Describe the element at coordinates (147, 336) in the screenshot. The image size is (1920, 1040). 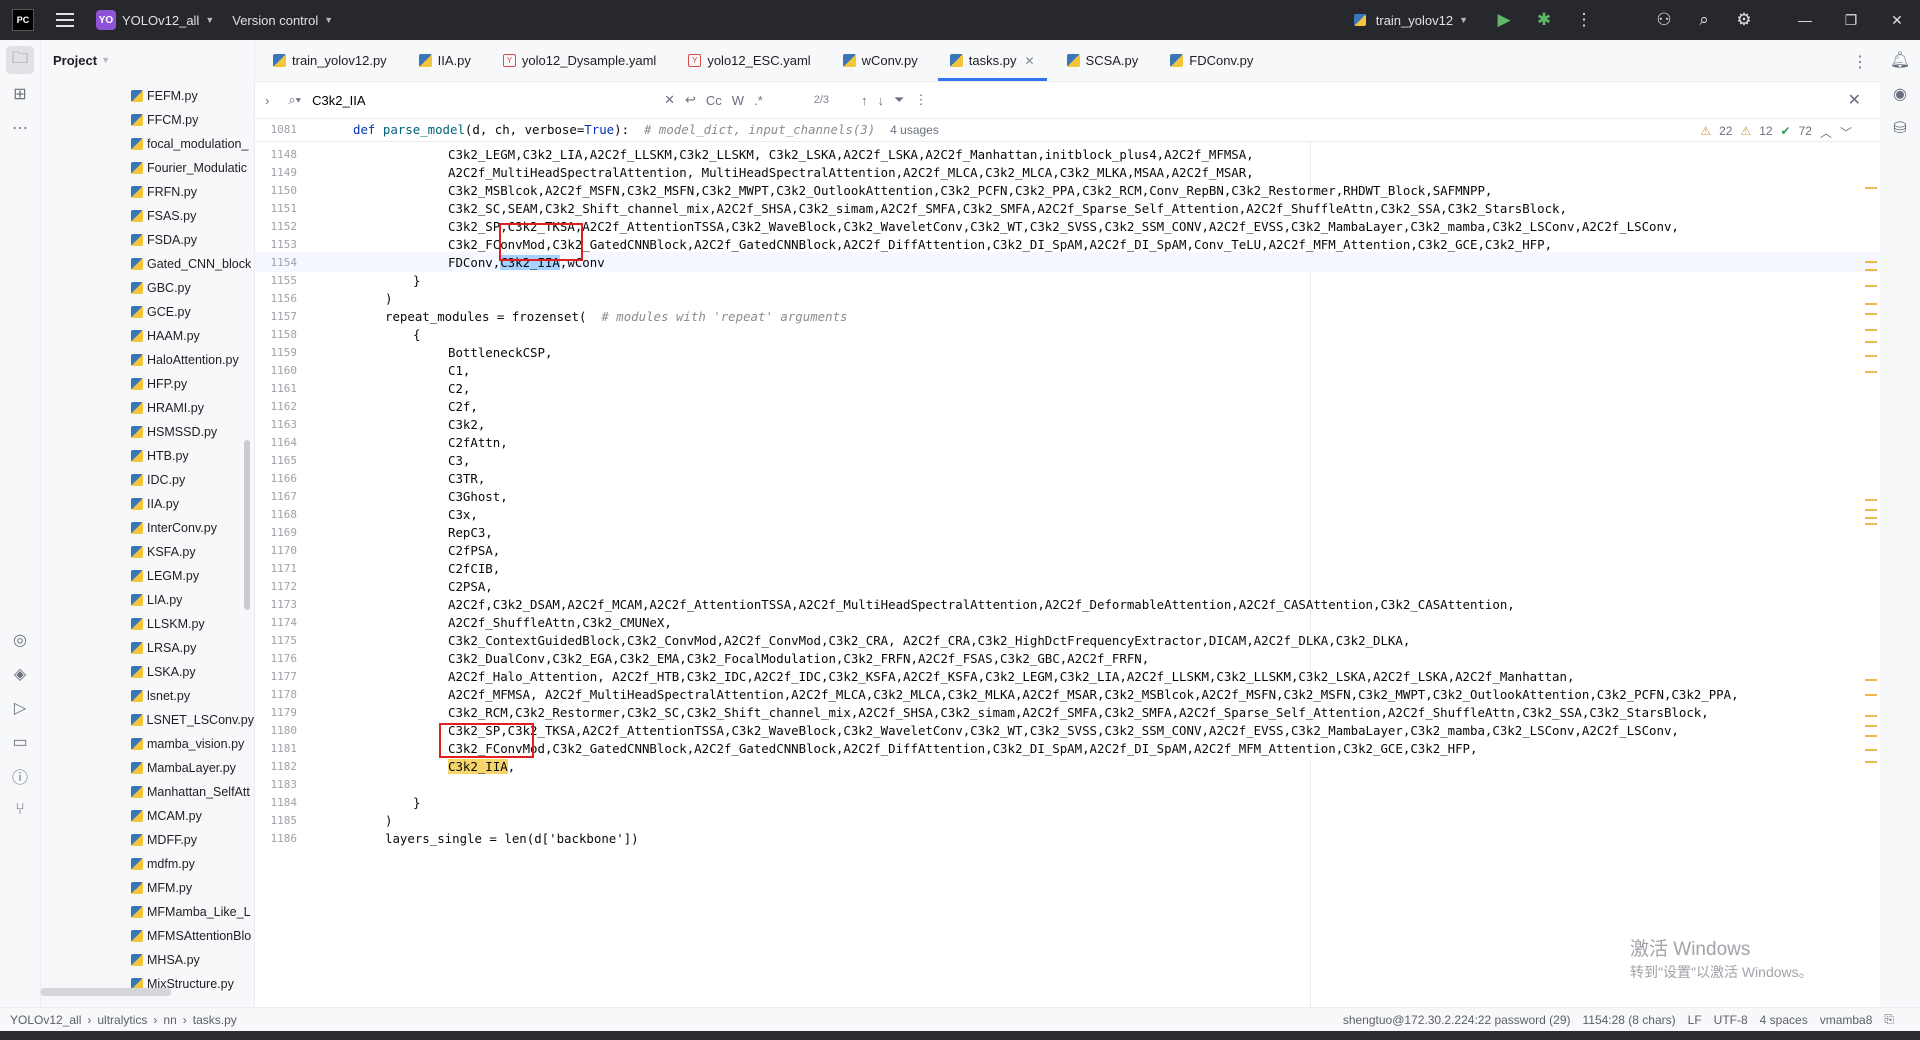
I see `tree-item-file: HAAM.py` at that location.